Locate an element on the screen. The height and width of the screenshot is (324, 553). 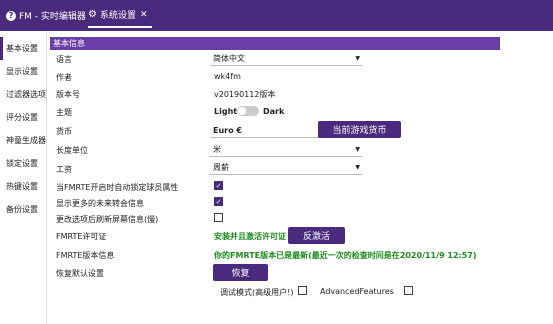
version-value: v20190112版本 is located at coordinates (245, 94).